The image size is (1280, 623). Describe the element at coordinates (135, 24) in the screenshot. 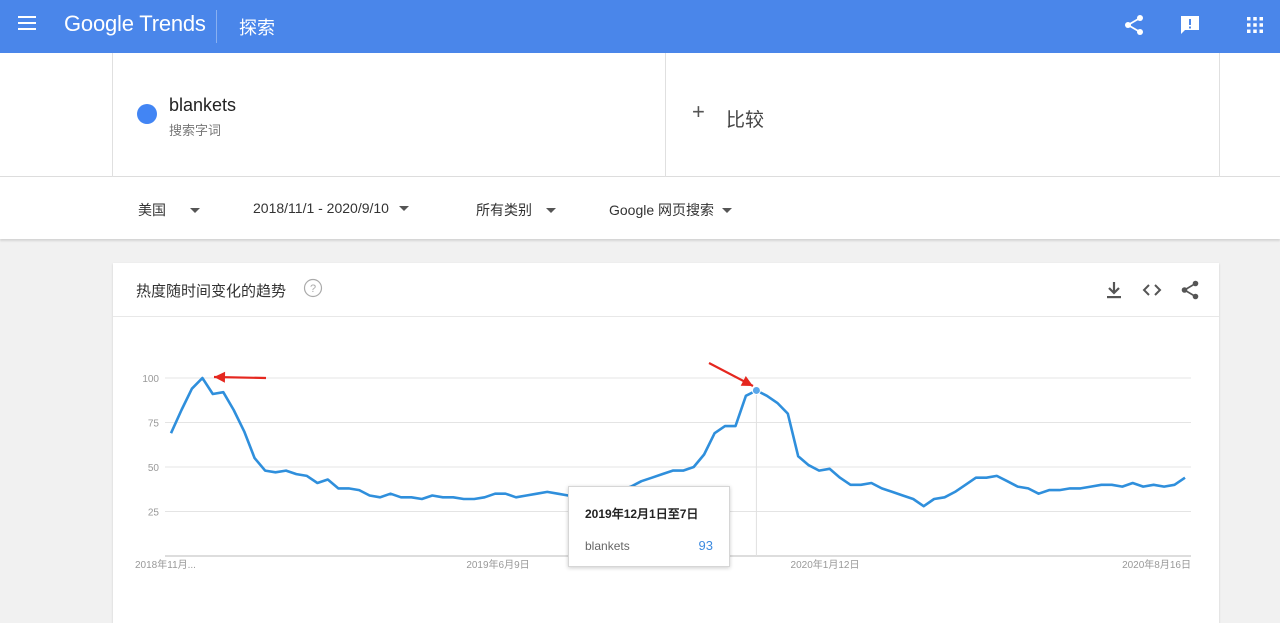

I see `google-trends-logo: Google Trends` at that location.